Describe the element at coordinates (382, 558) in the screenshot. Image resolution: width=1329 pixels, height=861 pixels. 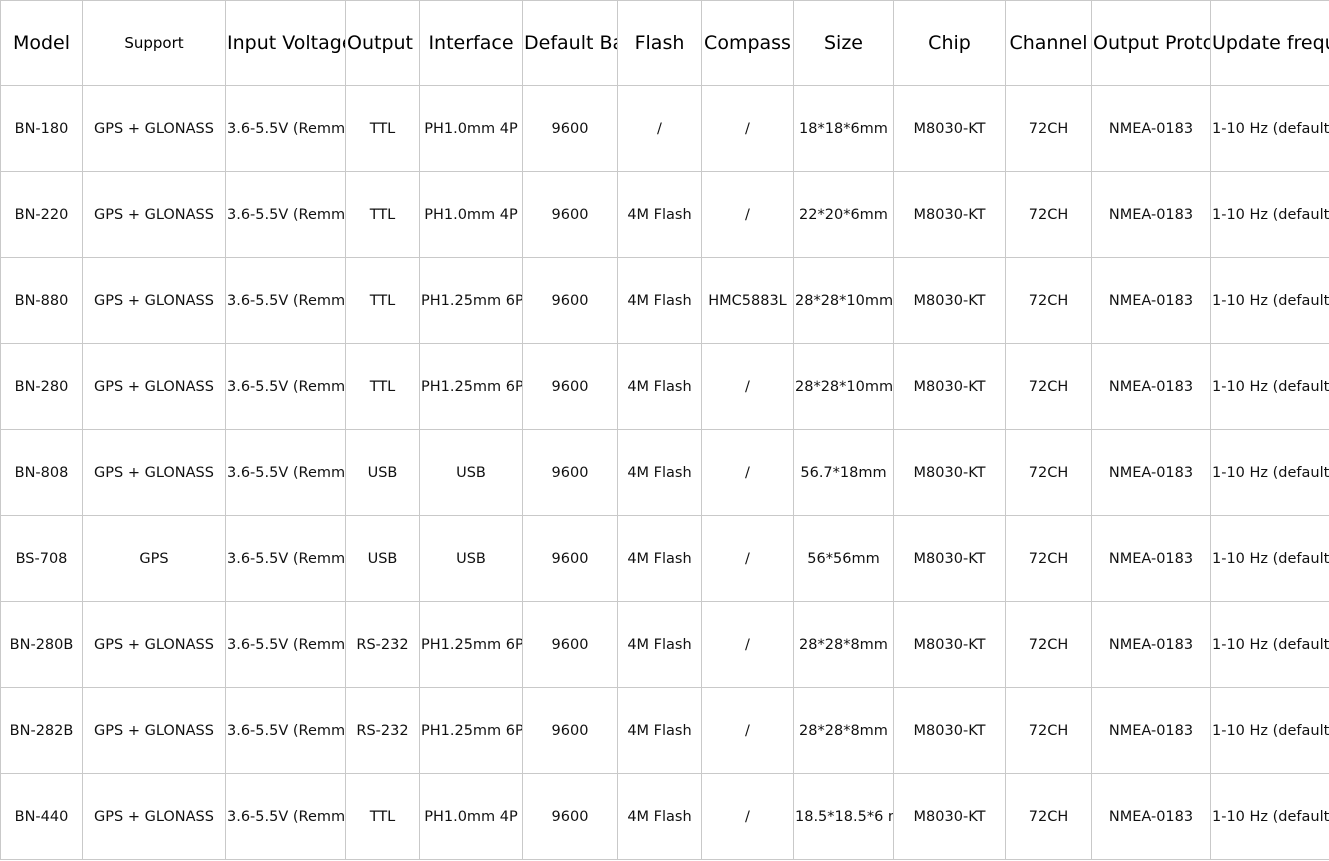
I see `cell-output-level: USB` at that location.